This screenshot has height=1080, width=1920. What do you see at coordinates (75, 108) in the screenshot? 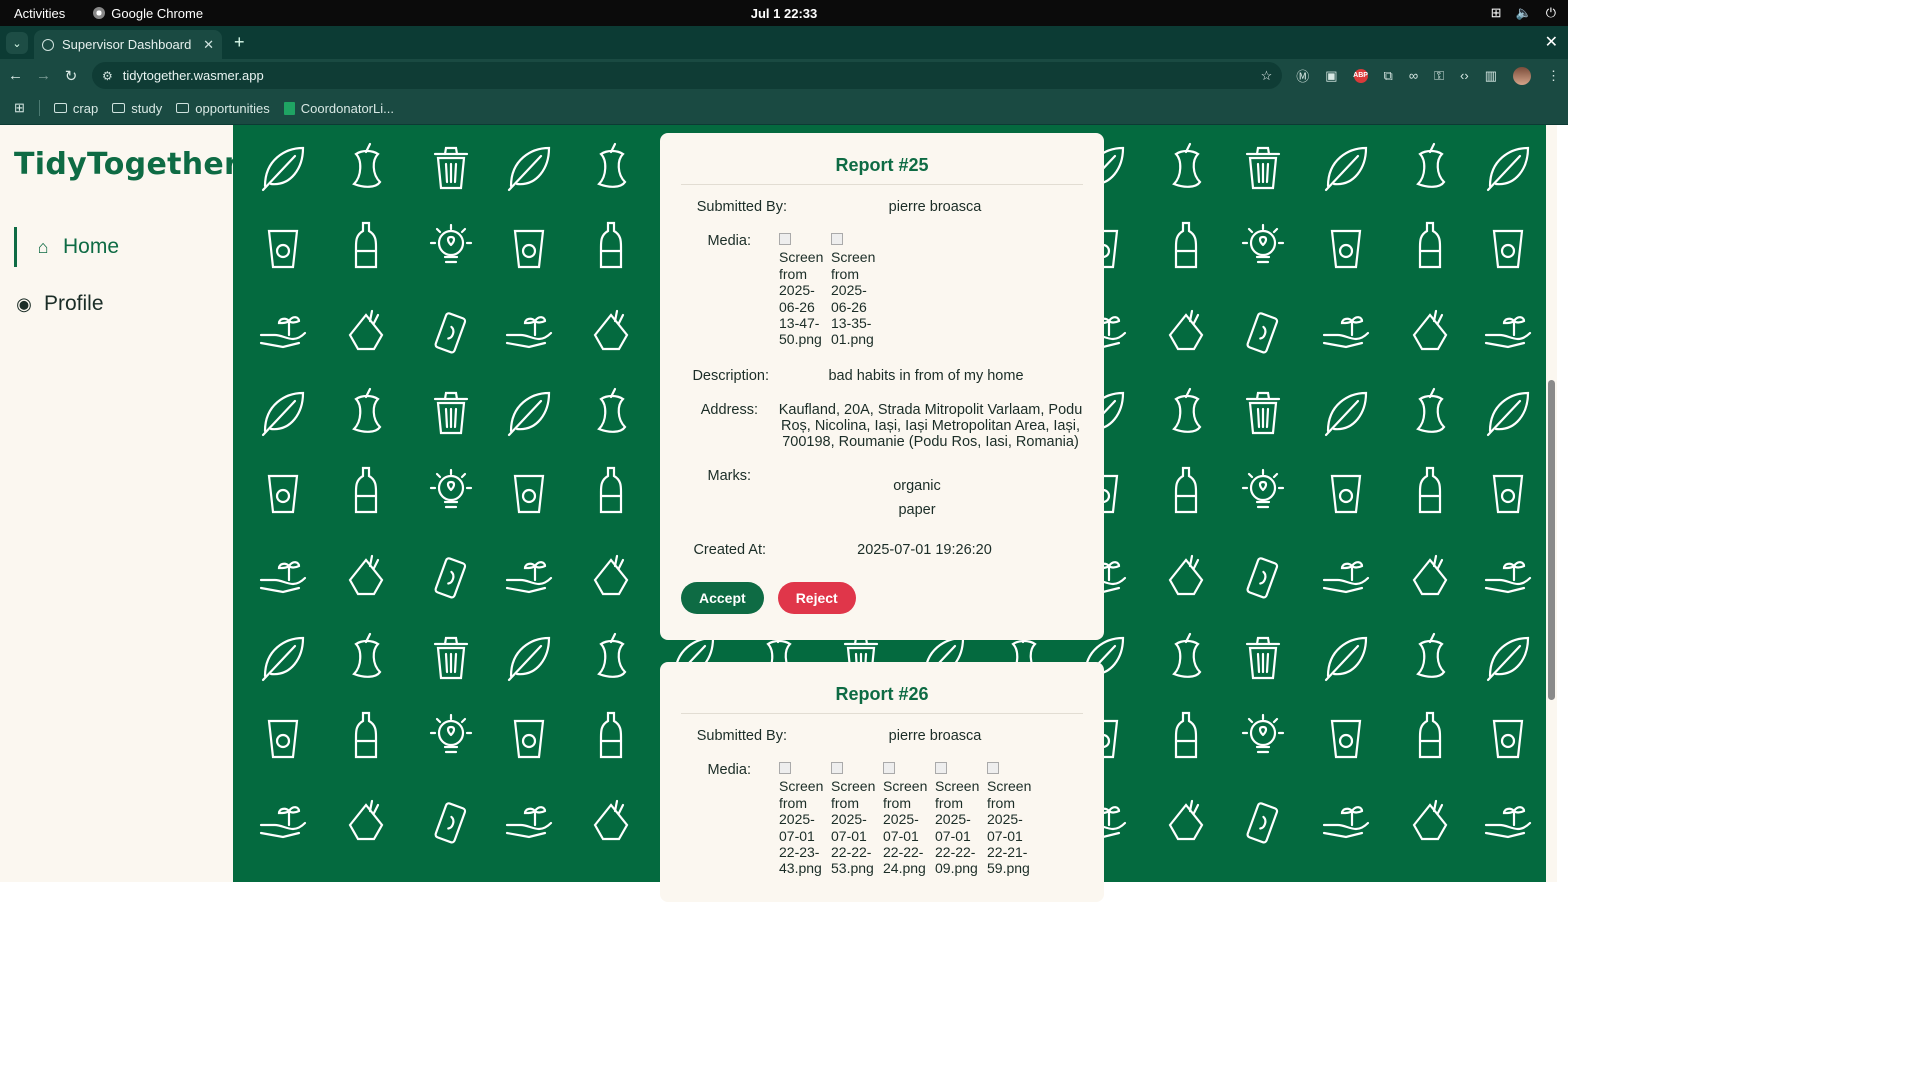
I see `bookmark-folder: crap` at bounding box center [75, 108].